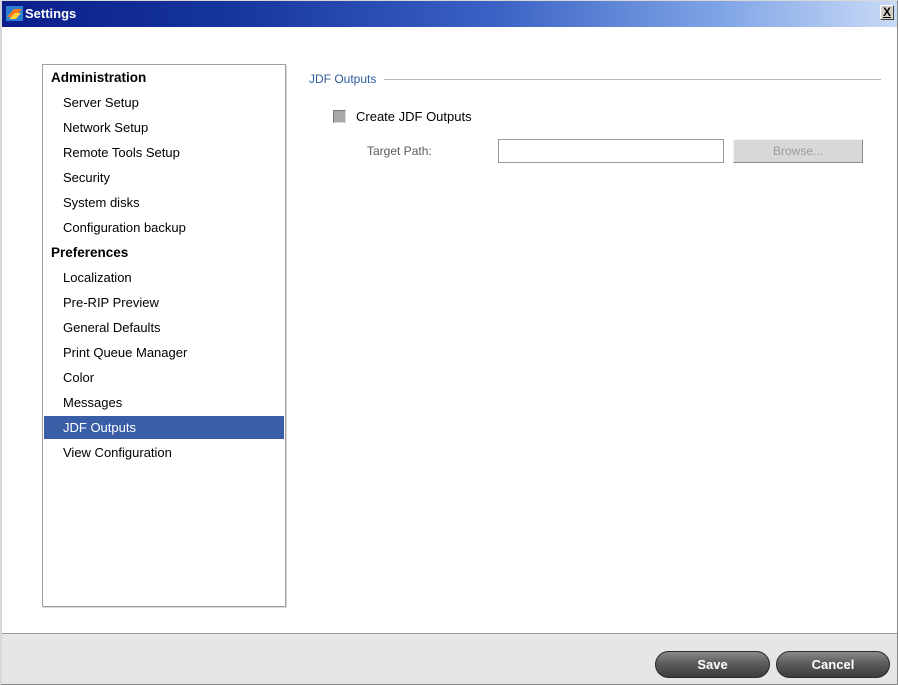 Image resolution: width=898 pixels, height=685 pixels. What do you see at coordinates (90, 252) in the screenshot?
I see `nav-group-preferences: Preferences` at bounding box center [90, 252].